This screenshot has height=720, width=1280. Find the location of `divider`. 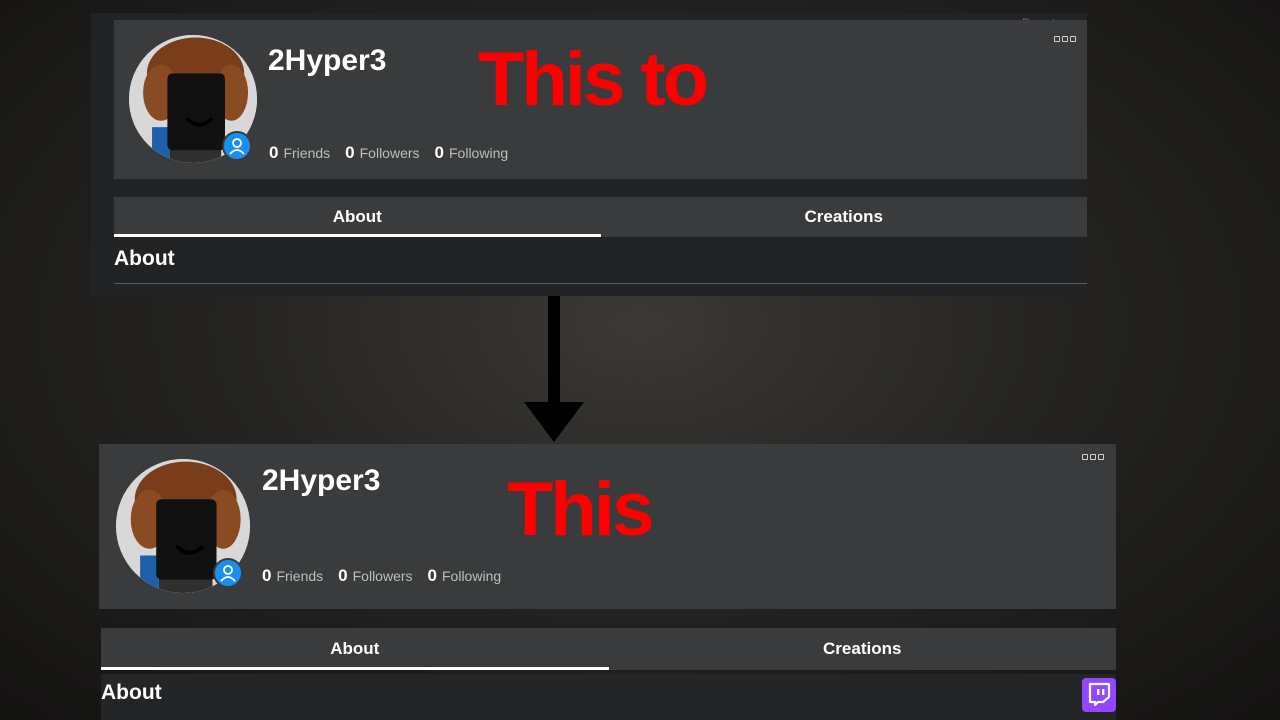

divider is located at coordinates (600, 283).